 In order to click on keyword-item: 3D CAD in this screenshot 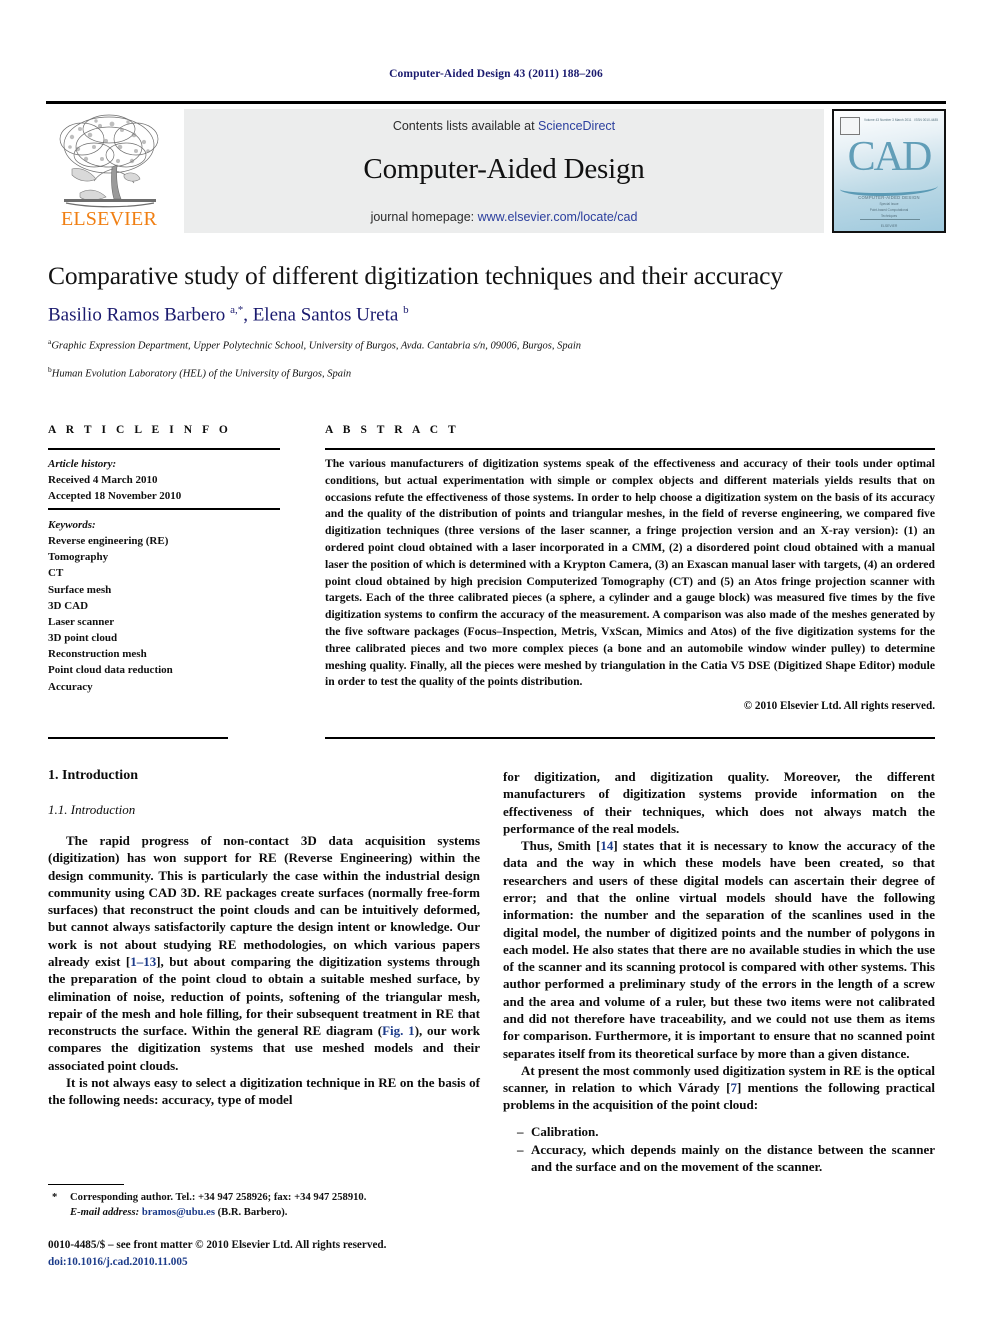, I will do `click(68, 605)`.